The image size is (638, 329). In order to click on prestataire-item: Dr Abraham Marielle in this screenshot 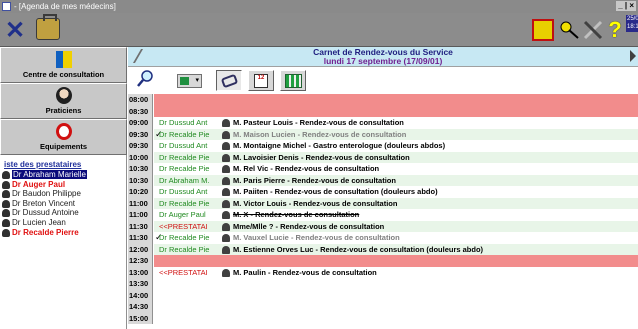, I will do `click(63, 175)`.